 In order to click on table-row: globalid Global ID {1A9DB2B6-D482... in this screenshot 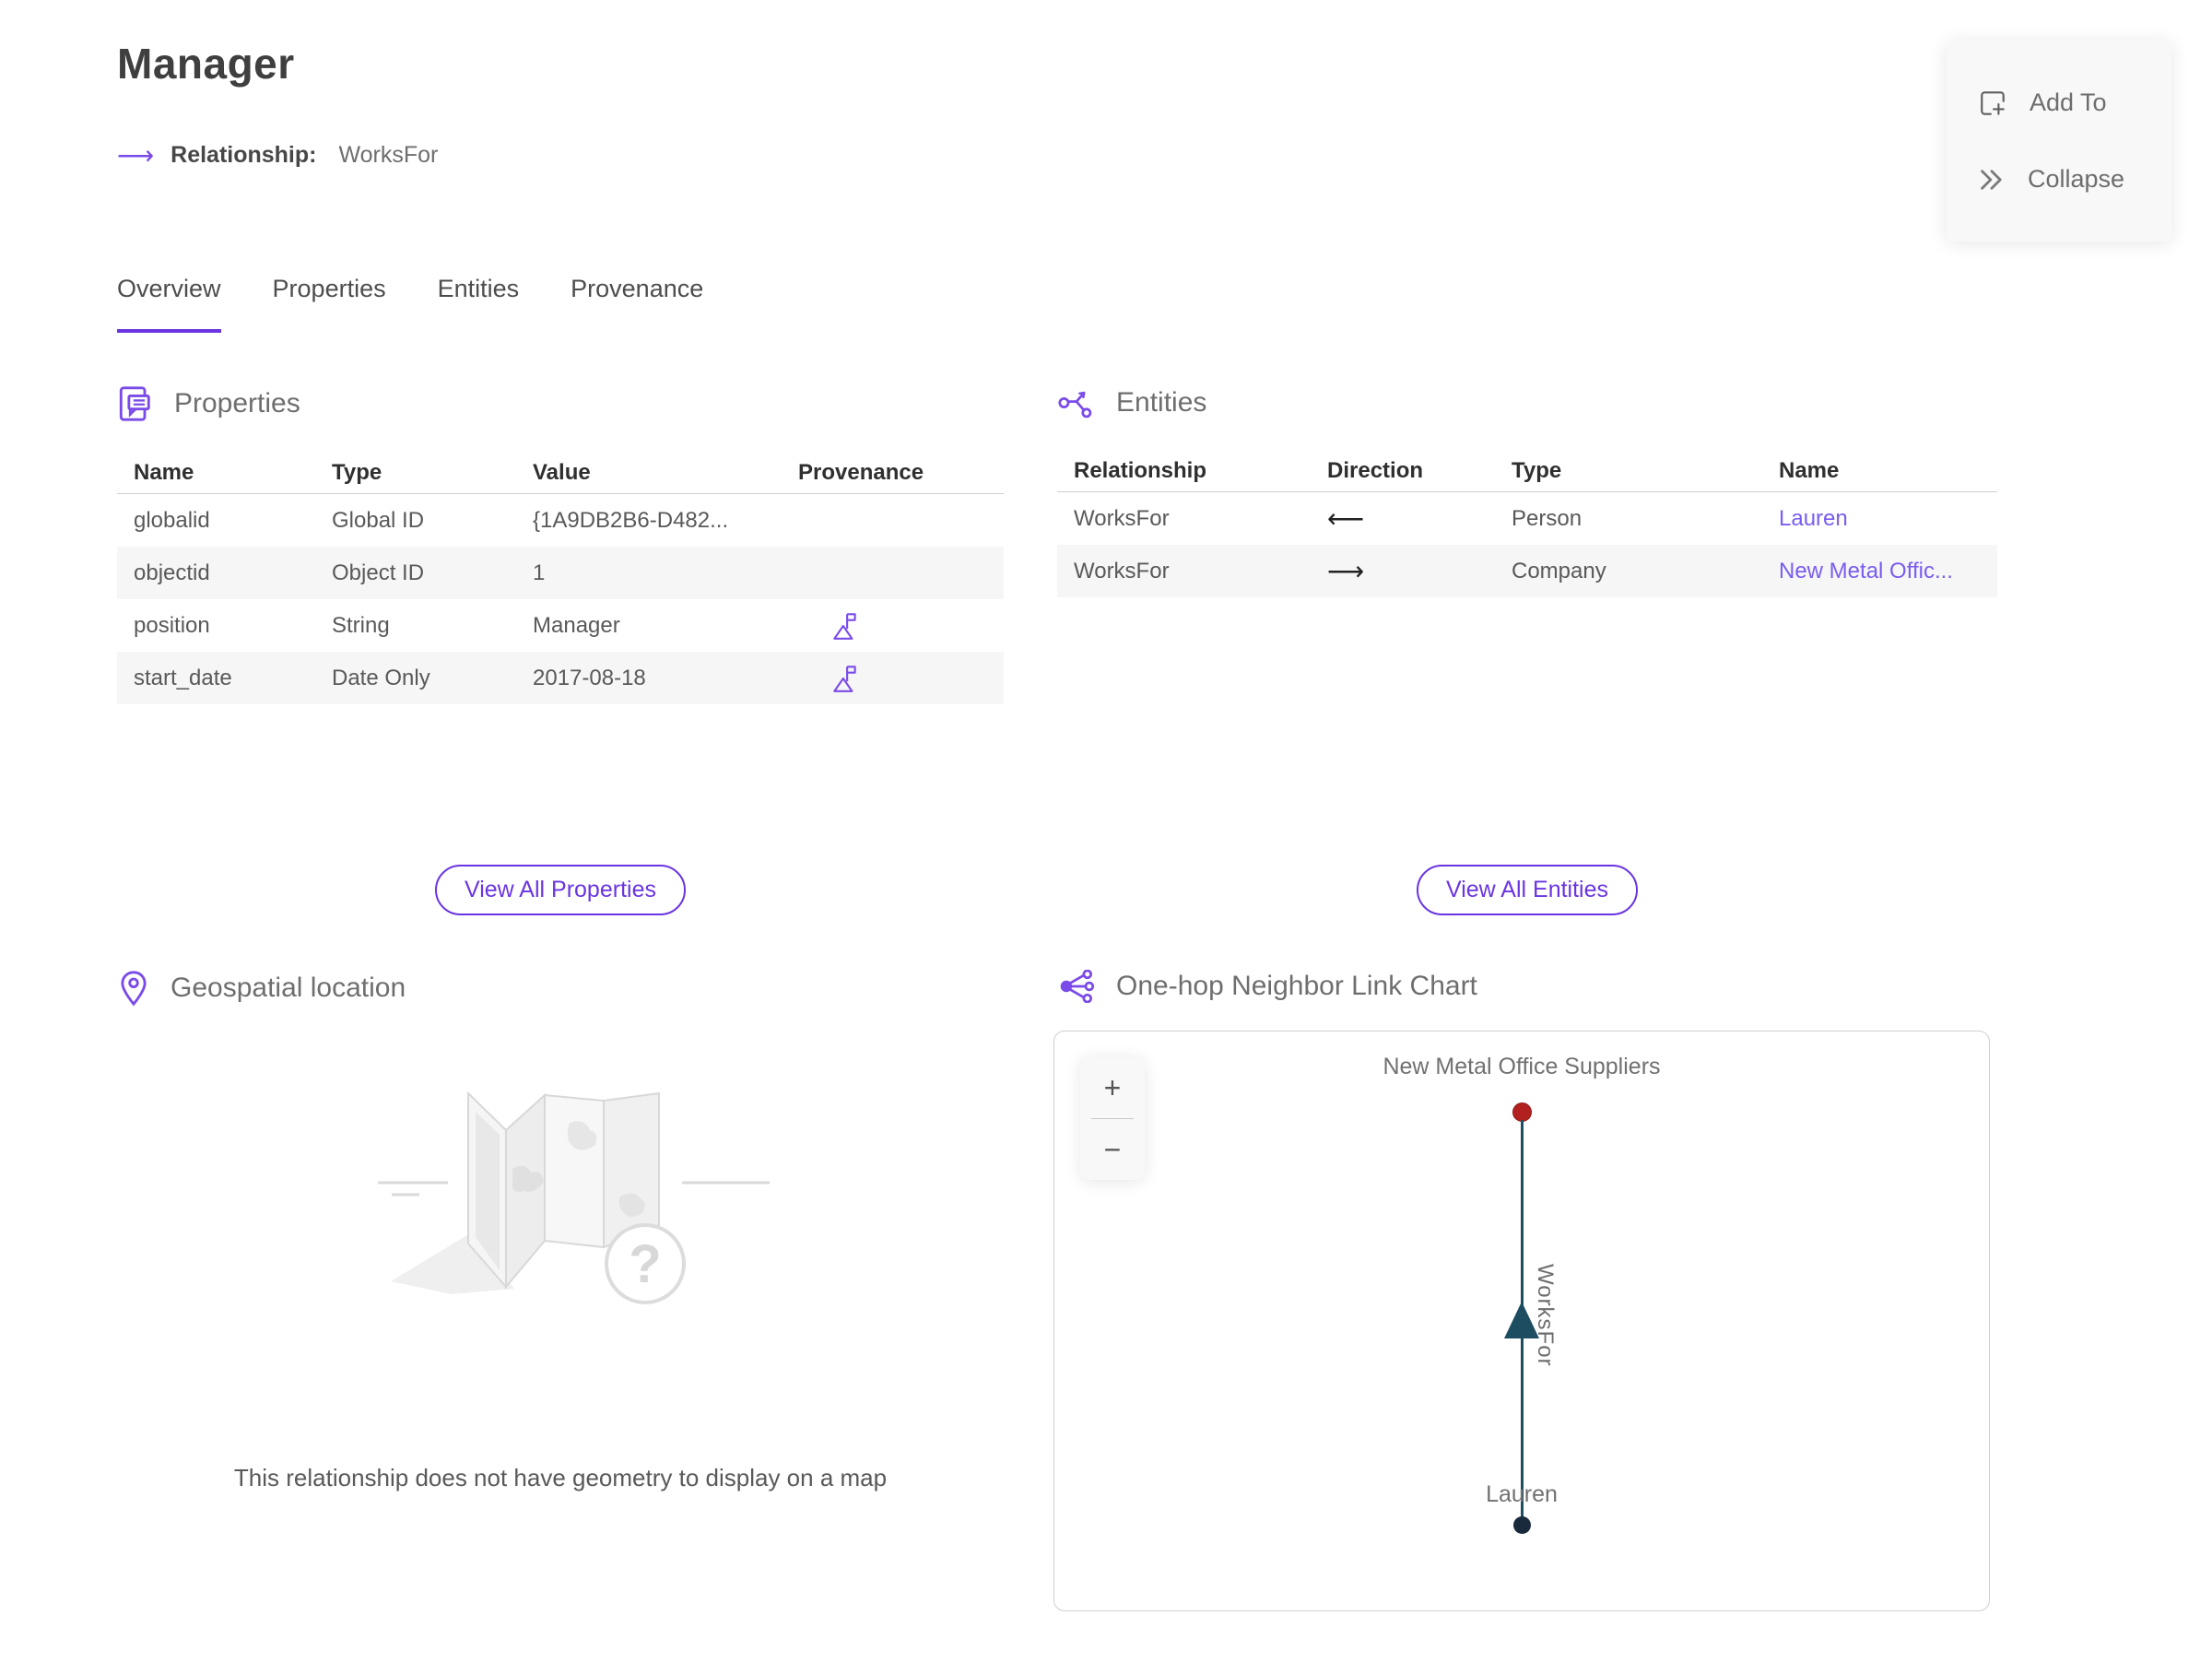, I will do `click(560, 520)`.